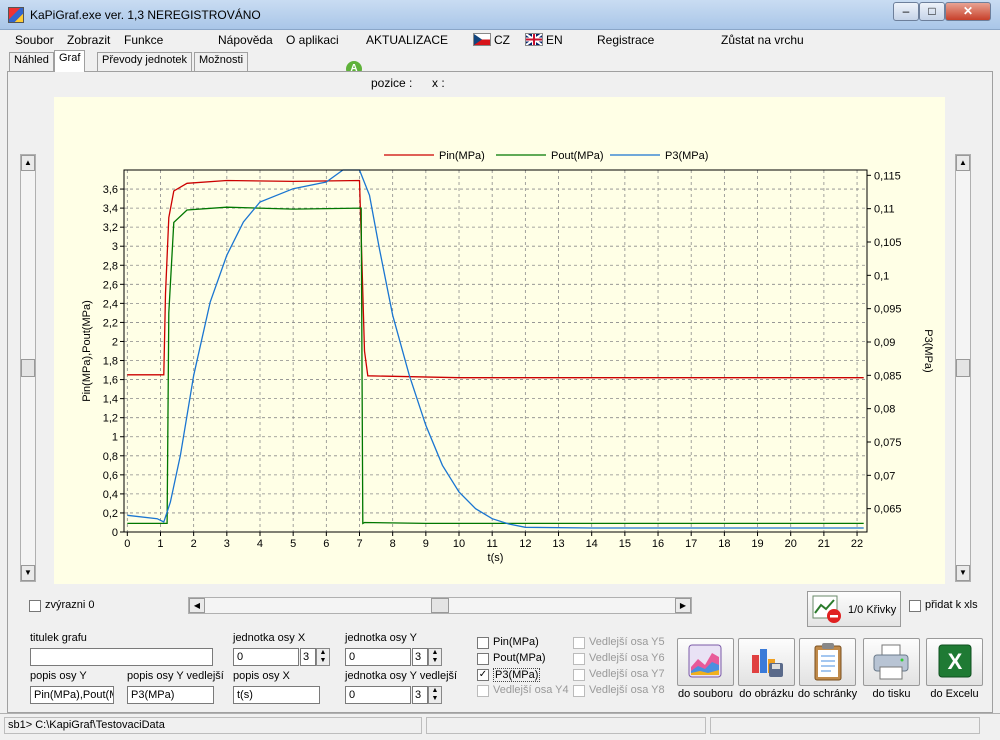  Describe the element at coordinates (491, 544) in the screenshot. I see `x-tick-label: 11` at that location.